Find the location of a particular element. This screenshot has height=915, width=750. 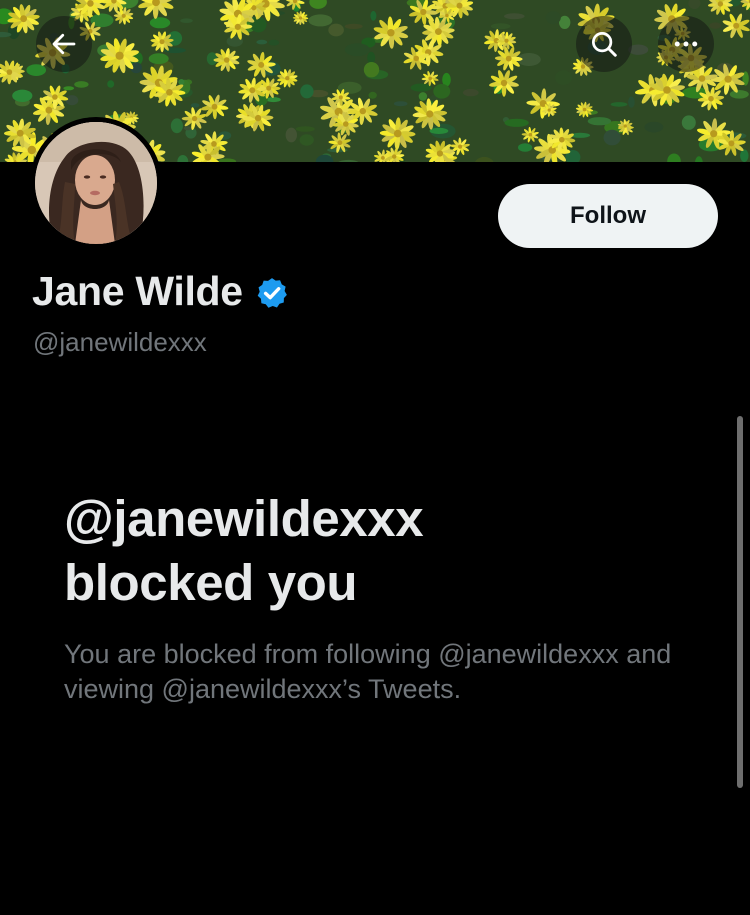

scrollbar is located at coordinates (740, 602).